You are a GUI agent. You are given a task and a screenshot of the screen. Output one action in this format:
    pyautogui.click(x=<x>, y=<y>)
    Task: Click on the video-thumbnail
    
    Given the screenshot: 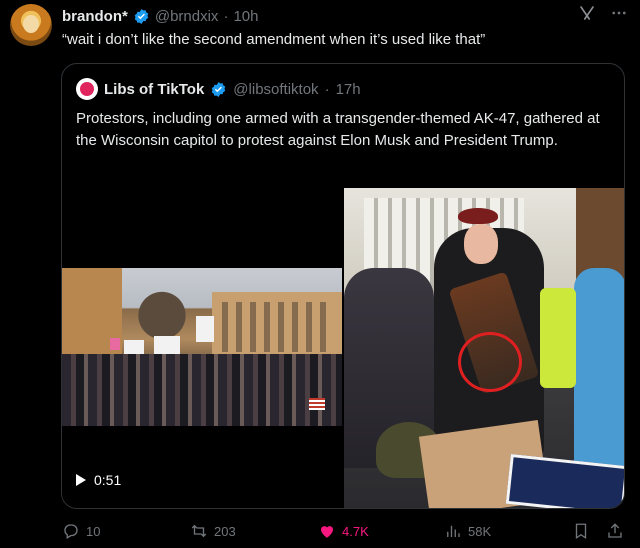 What is the action you would take?
    pyautogui.click(x=202, y=347)
    